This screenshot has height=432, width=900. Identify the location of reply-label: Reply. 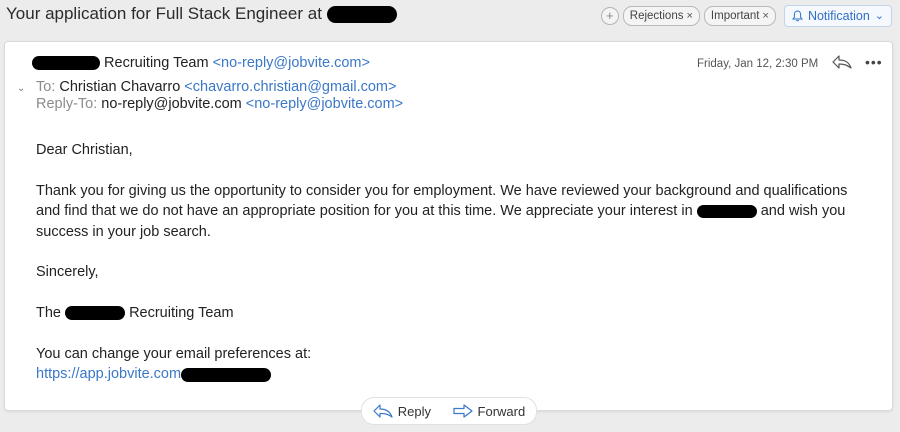
(414, 411).